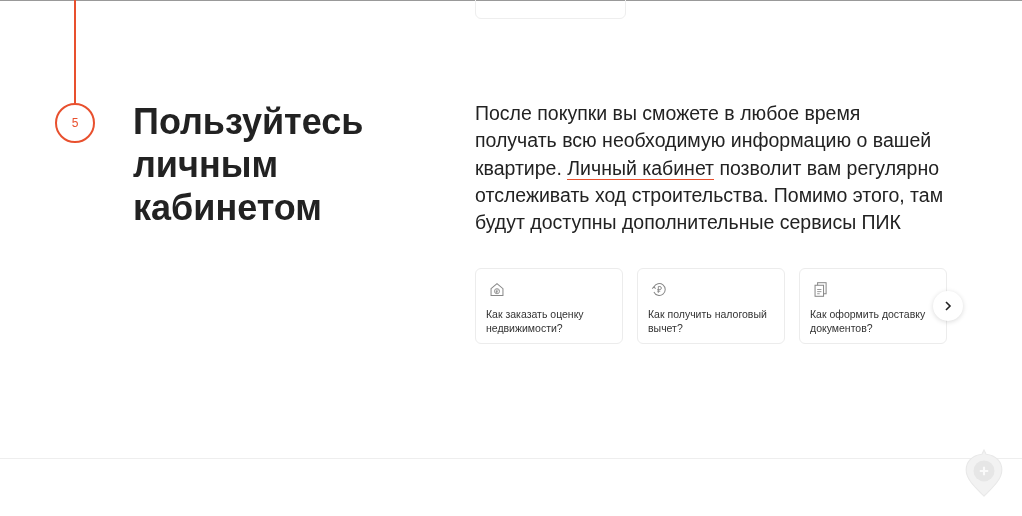 The height and width of the screenshot is (516, 1022). I want to click on chevron-right-icon, so click(948, 306).